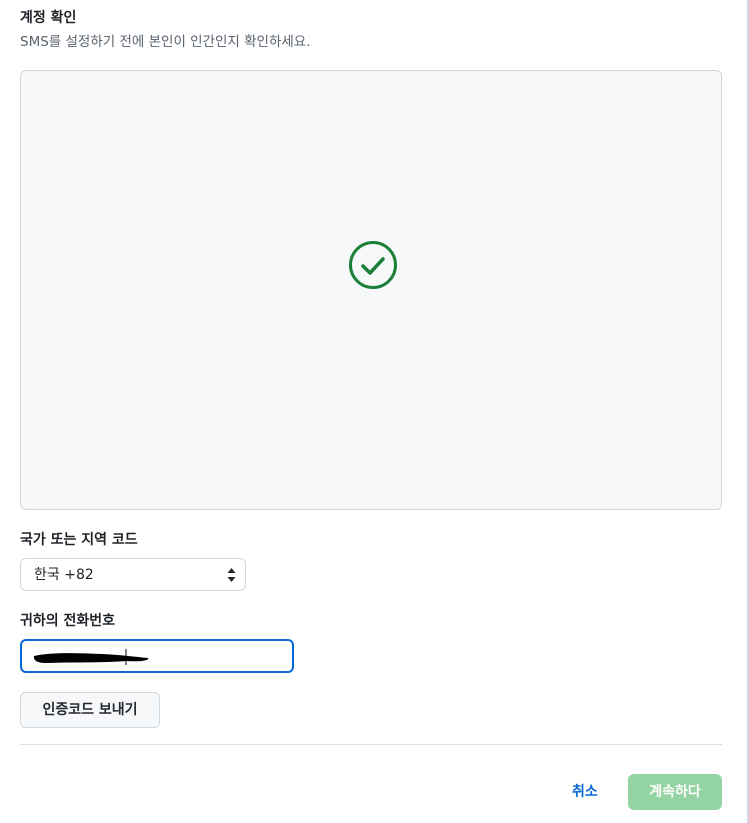  I want to click on redaction-scribble, so click(91, 657).